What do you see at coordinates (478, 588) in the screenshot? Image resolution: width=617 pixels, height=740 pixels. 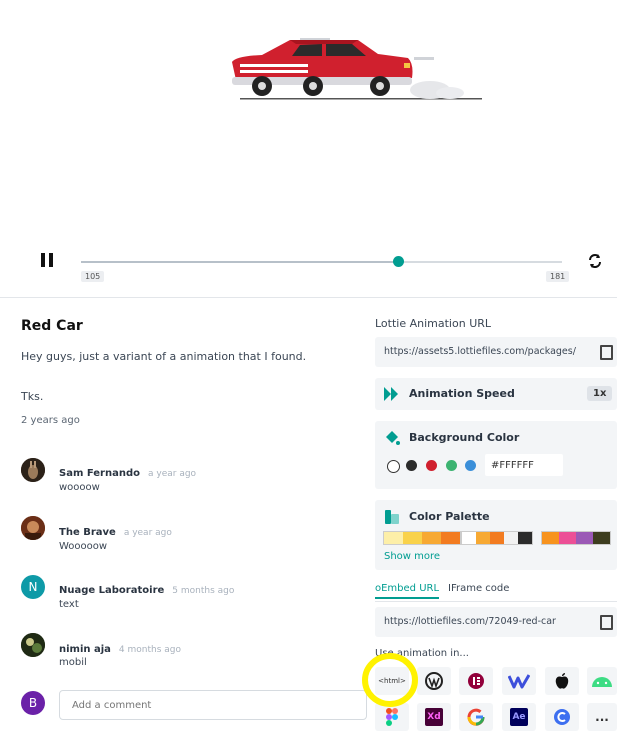 I see `tab-iframe-code: IFrame code` at bounding box center [478, 588].